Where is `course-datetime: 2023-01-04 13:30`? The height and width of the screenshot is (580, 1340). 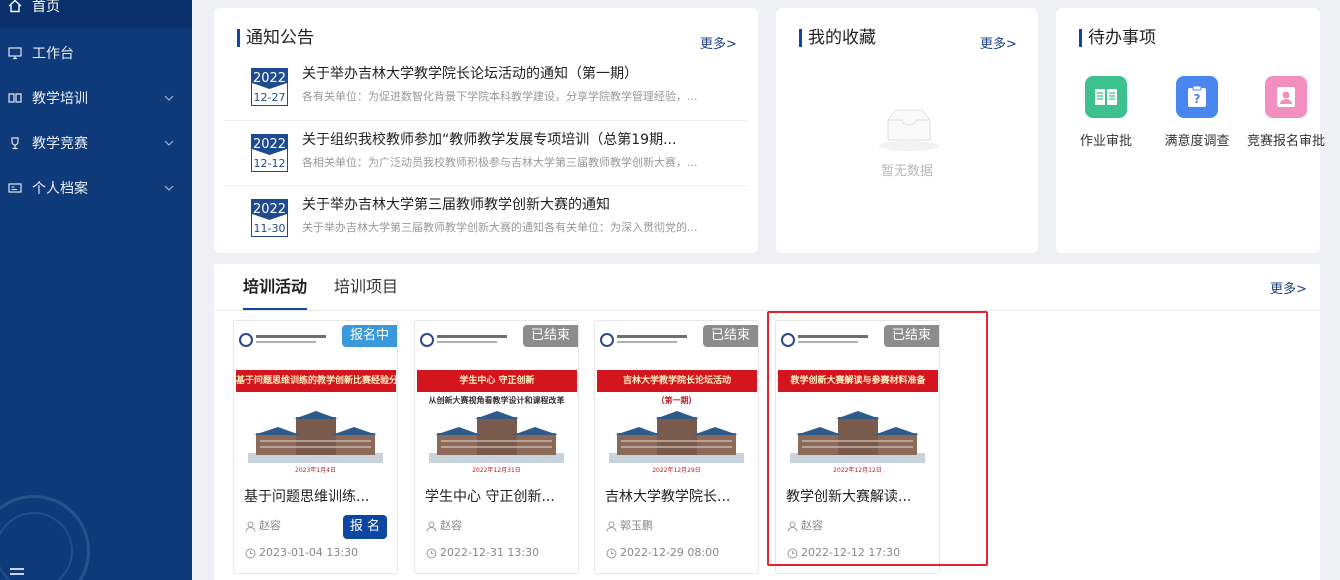
course-datetime: 2023-01-04 13:30 is located at coordinates (309, 552).